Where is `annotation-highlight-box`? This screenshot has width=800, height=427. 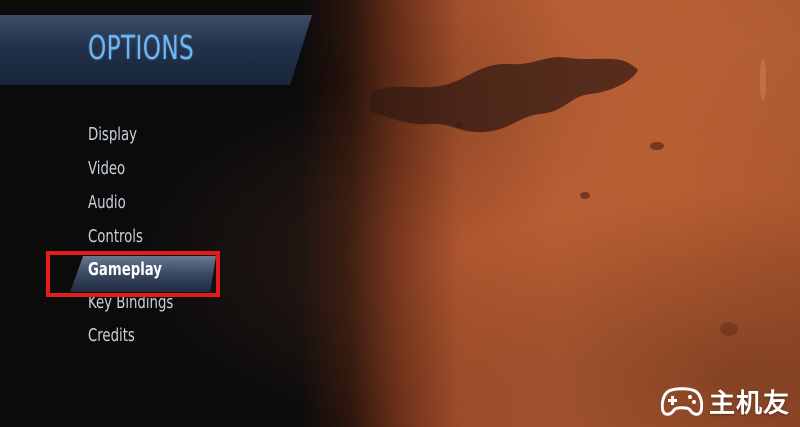 annotation-highlight-box is located at coordinates (133, 274).